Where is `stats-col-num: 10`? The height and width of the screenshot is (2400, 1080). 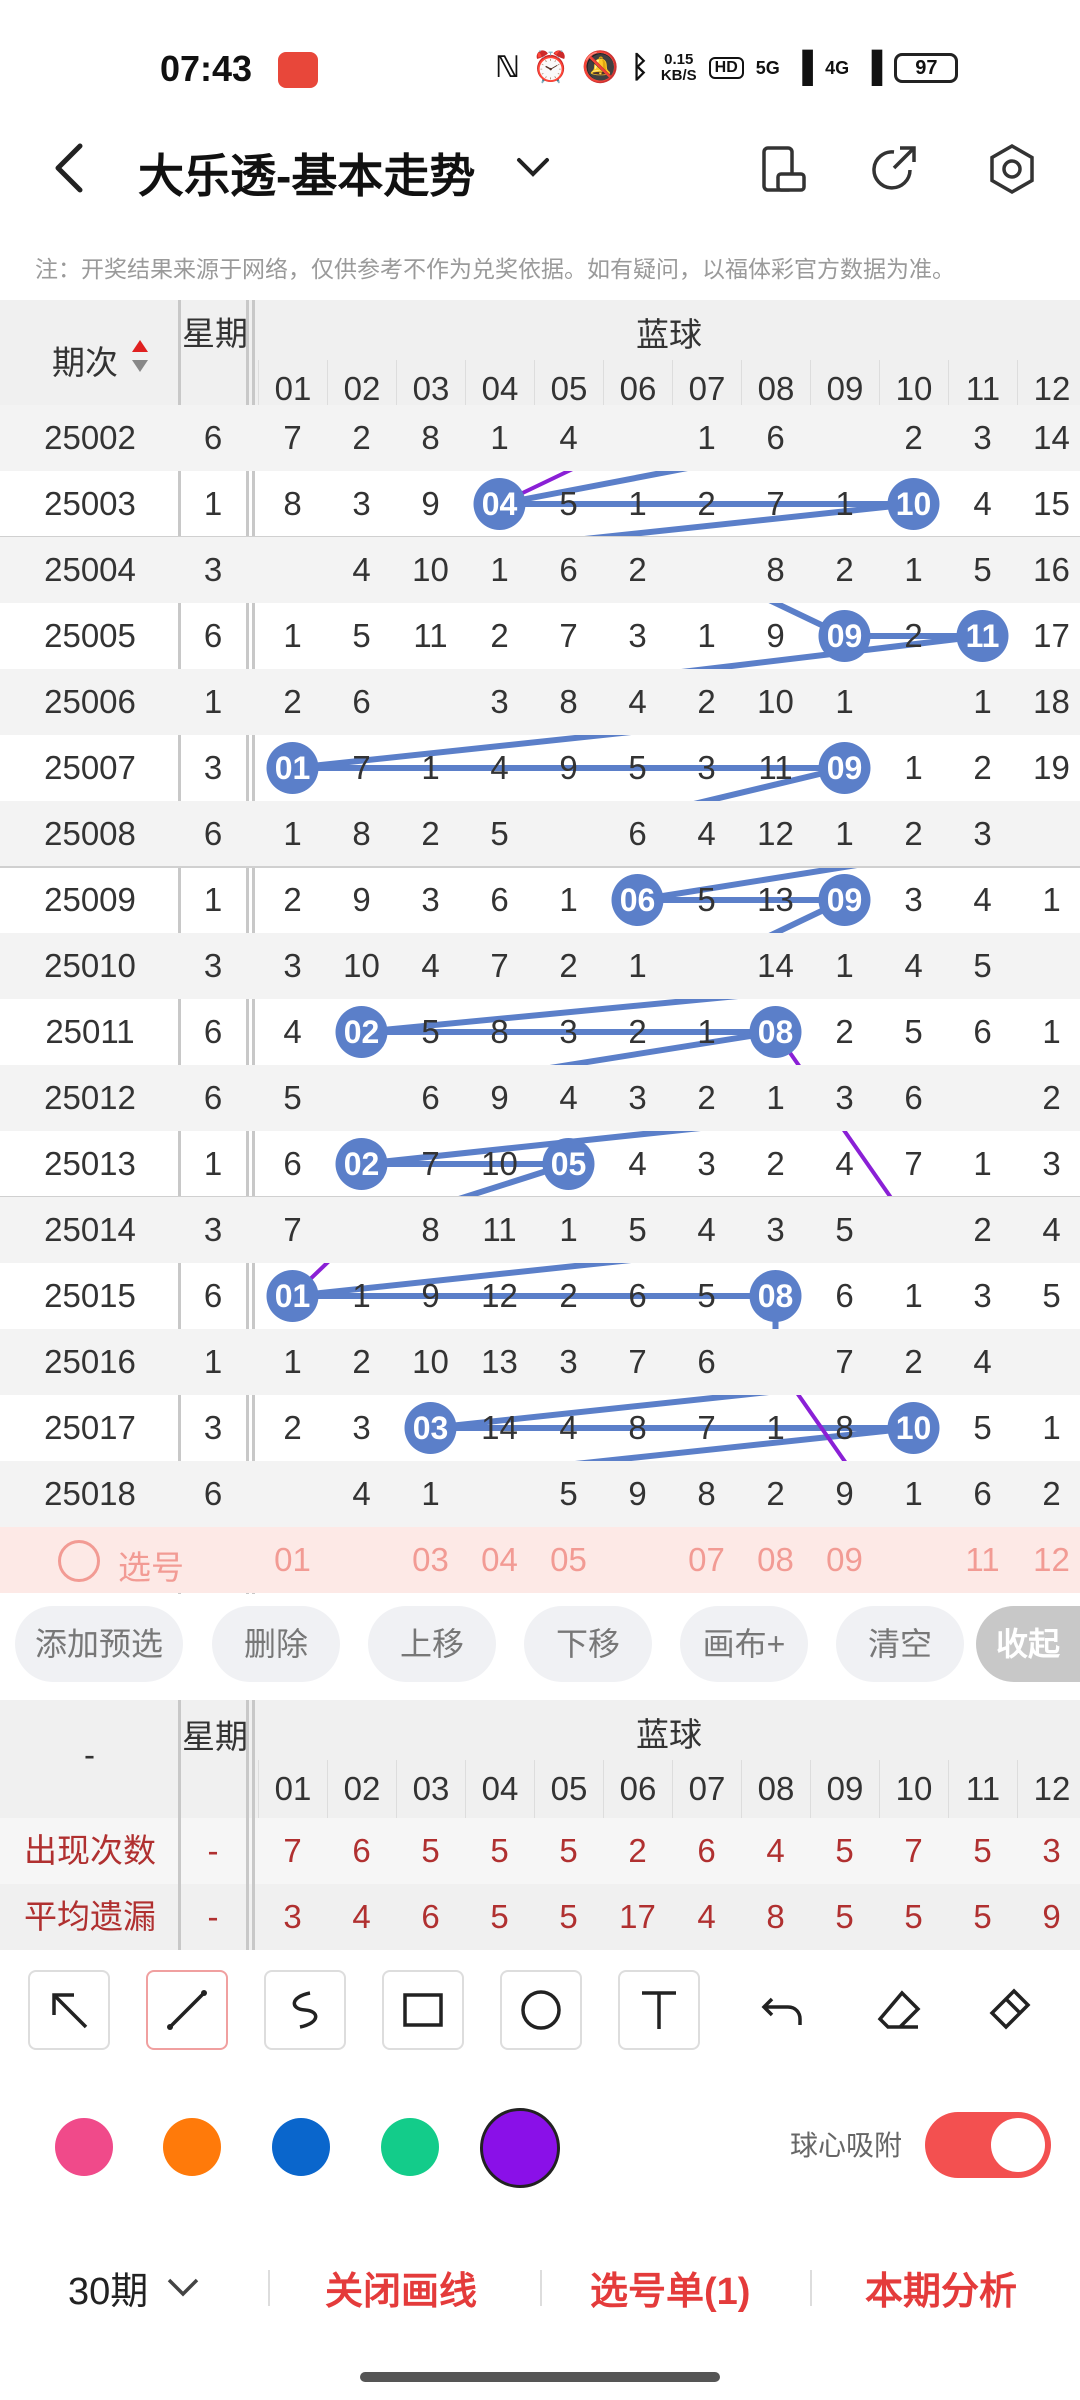
stats-col-num: 10 is located at coordinates (913, 1789).